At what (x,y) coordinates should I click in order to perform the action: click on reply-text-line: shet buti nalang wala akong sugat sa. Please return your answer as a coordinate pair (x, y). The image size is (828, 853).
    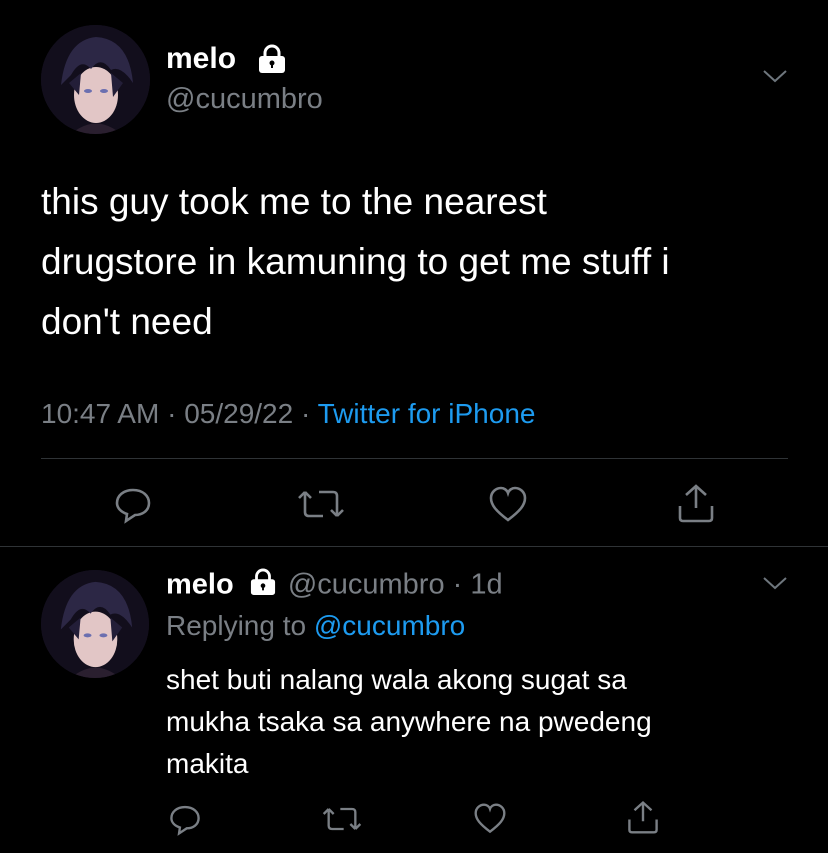
    Looking at the image, I should click on (396, 679).